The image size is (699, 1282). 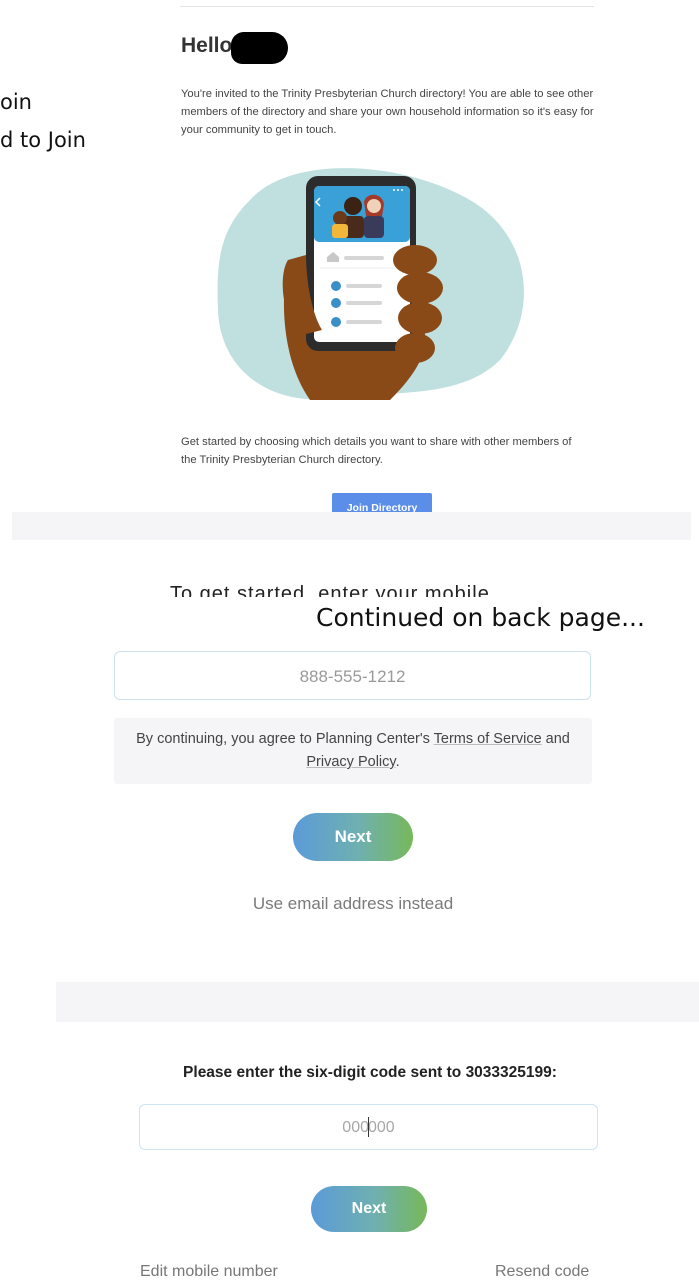 What do you see at coordinates (353, 837) in the screenshot?
I see `next-button: Next` at bounding box center [353, 837].